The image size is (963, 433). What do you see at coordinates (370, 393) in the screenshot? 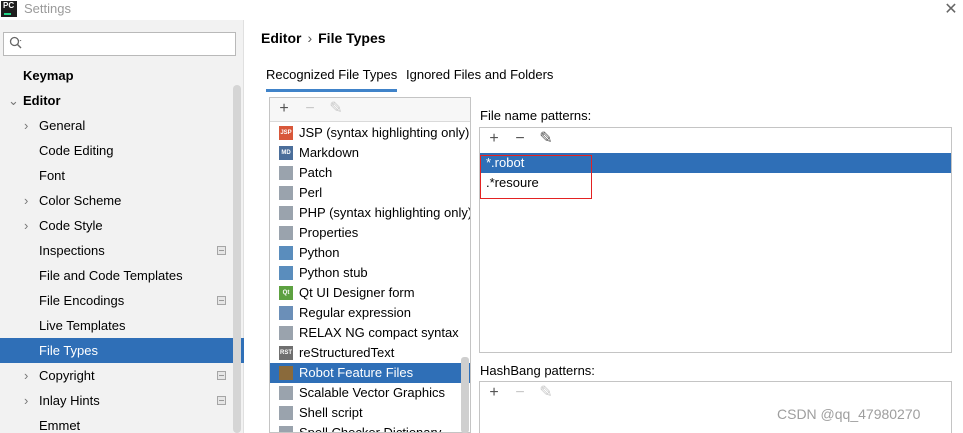
I see `file-type-row: Scalable Vector Graphics` at bounding box center [370, 393].